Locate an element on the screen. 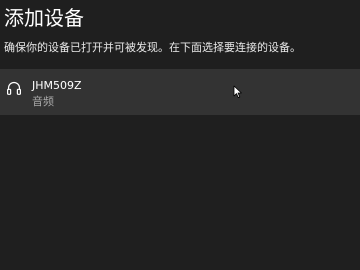  headphones-icon is located at coordinates (14, 88).